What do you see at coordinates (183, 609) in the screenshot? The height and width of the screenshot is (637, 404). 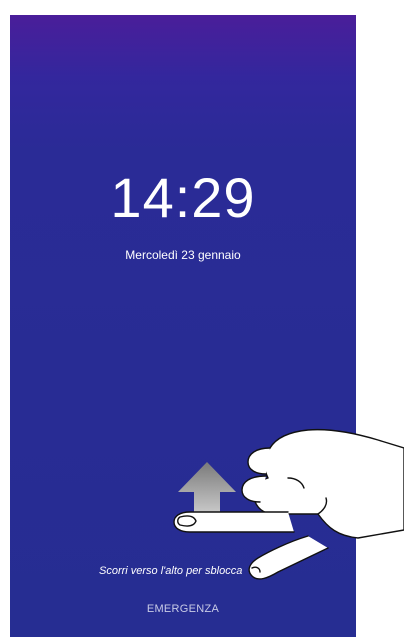 I see `emergency-button: EMERGENZA` at bounding box center [183, 609].